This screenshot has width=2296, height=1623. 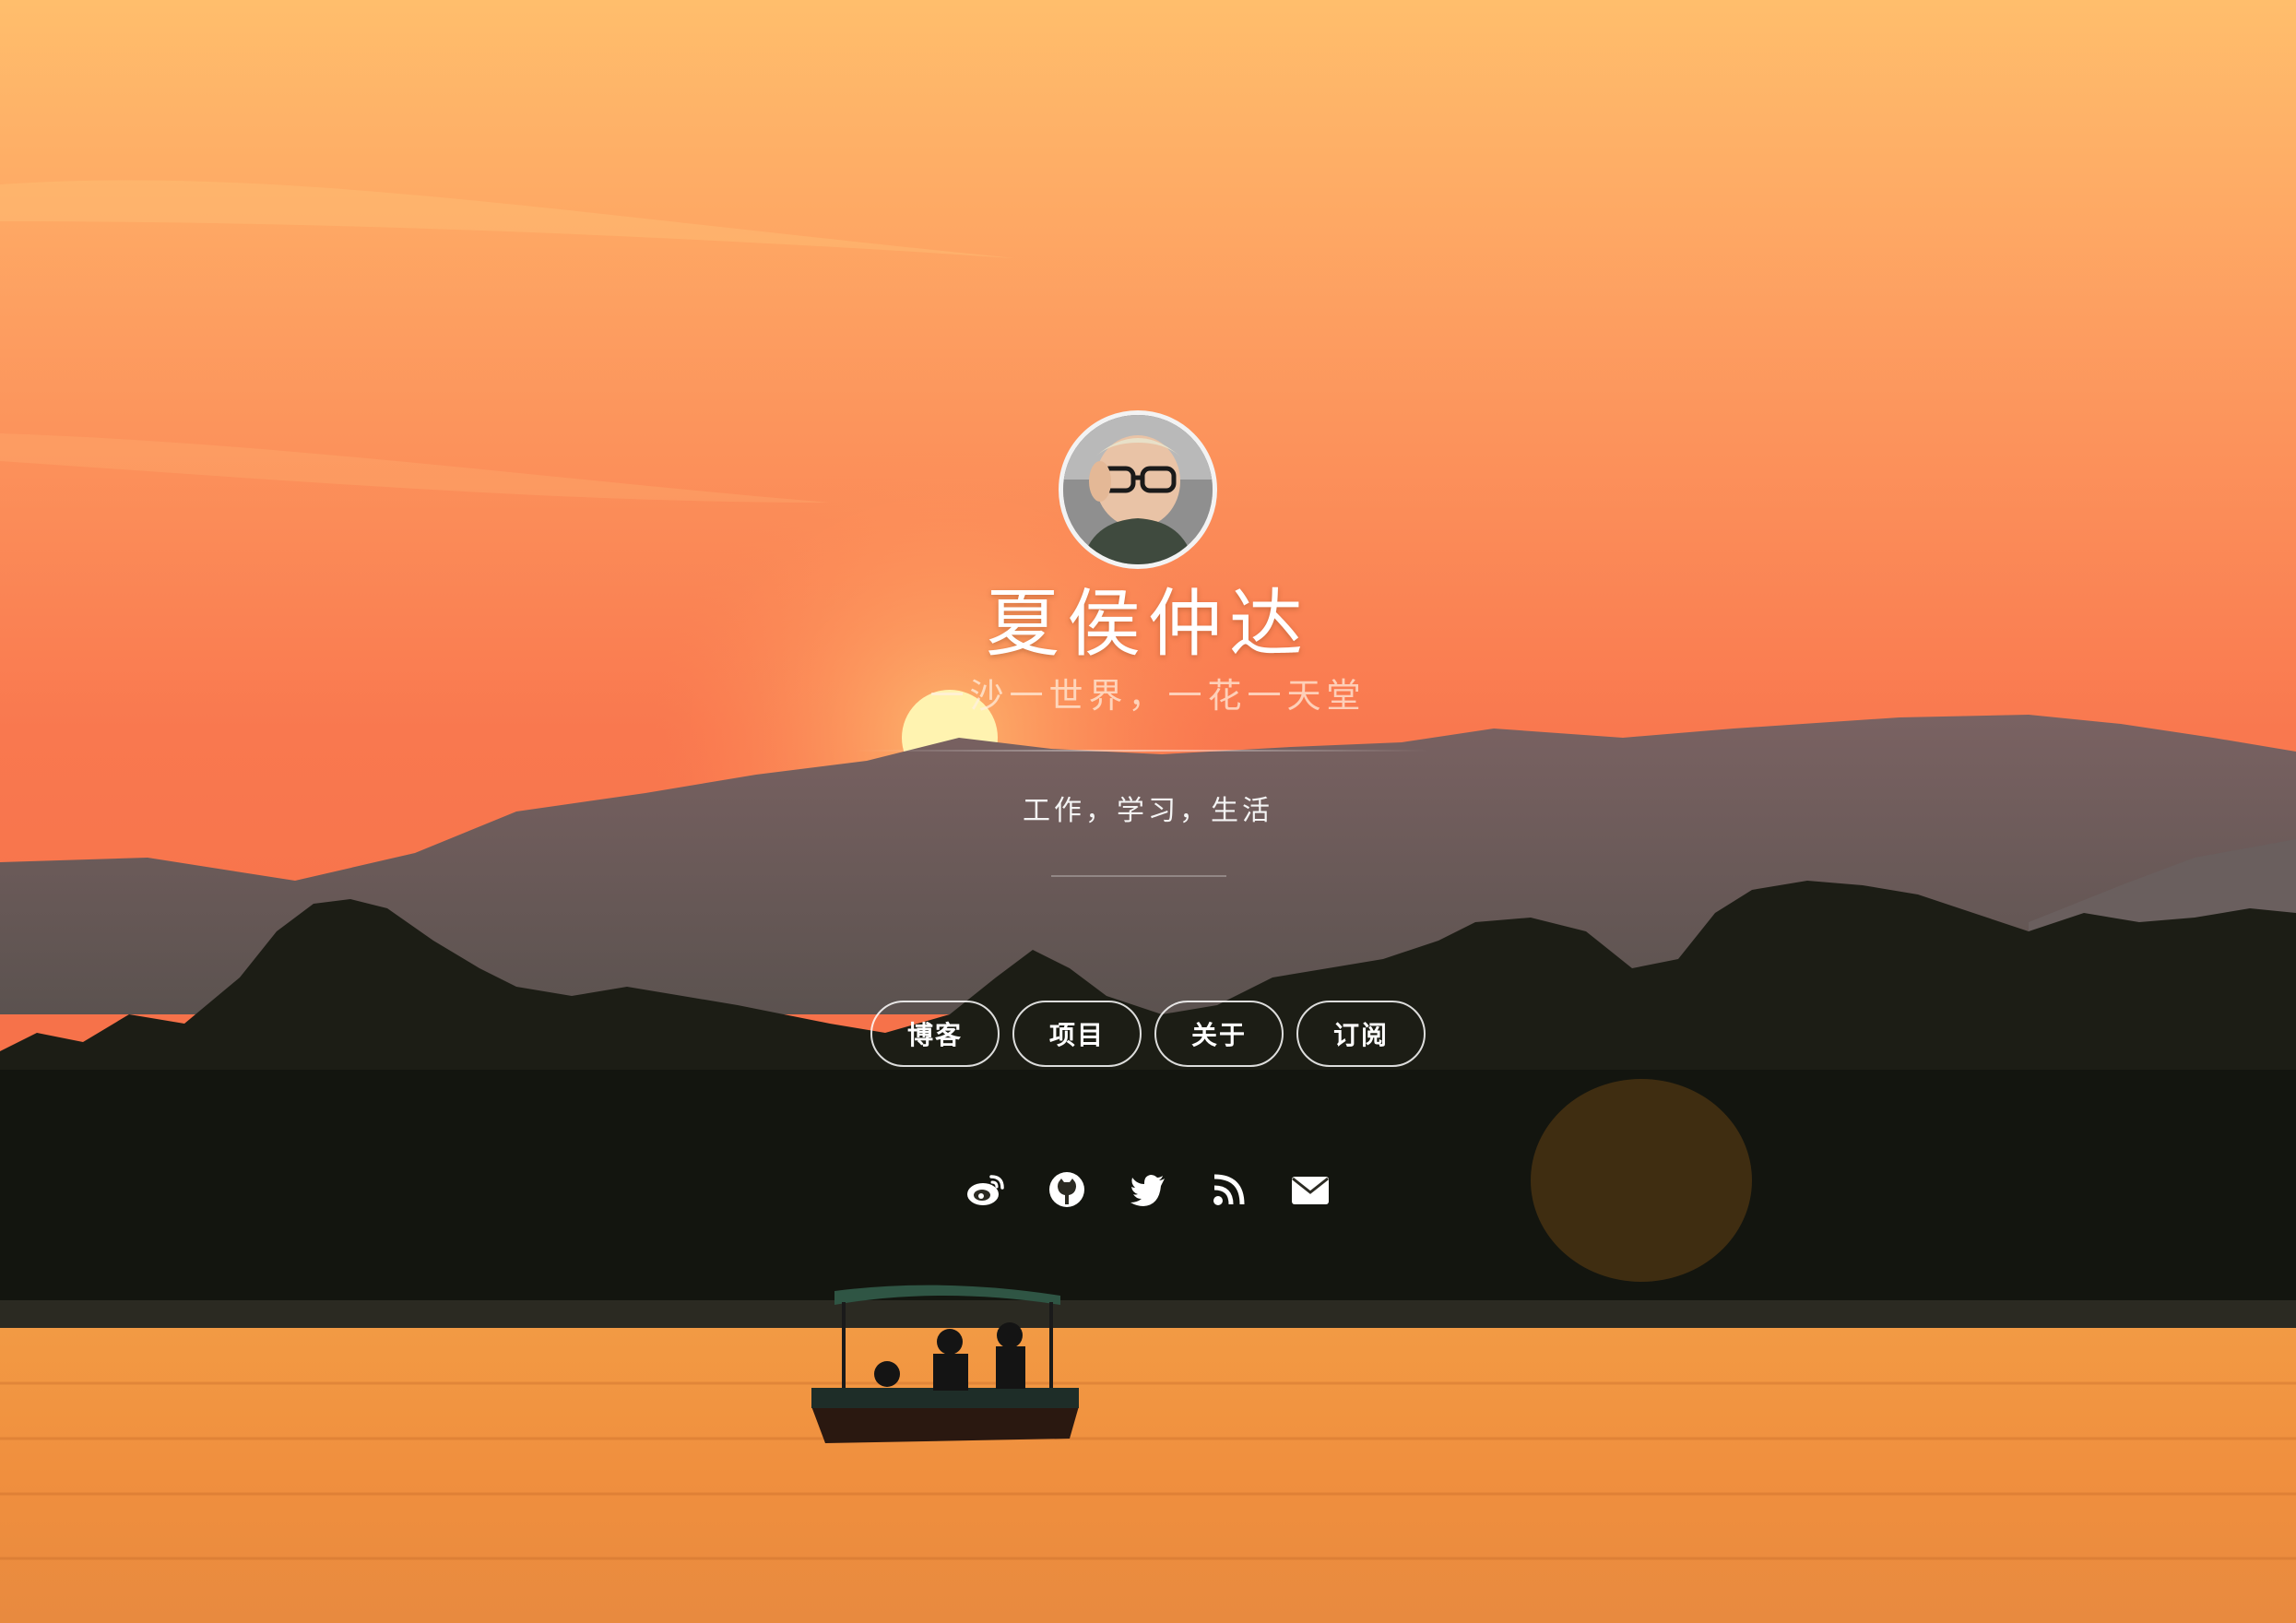 I want to click on nav-projects-button: 项目, so click(x=1077, y=1034).